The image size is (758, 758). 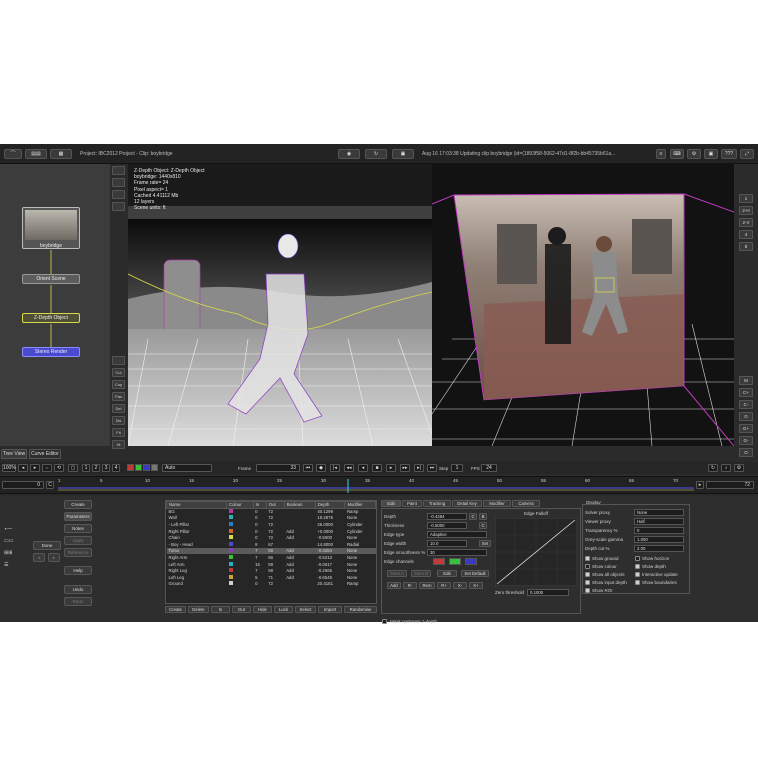 What do you see at coordinates (746, 380) in the screenshot?
I see `view-mode-m: M` at bounding box center [746, 380].